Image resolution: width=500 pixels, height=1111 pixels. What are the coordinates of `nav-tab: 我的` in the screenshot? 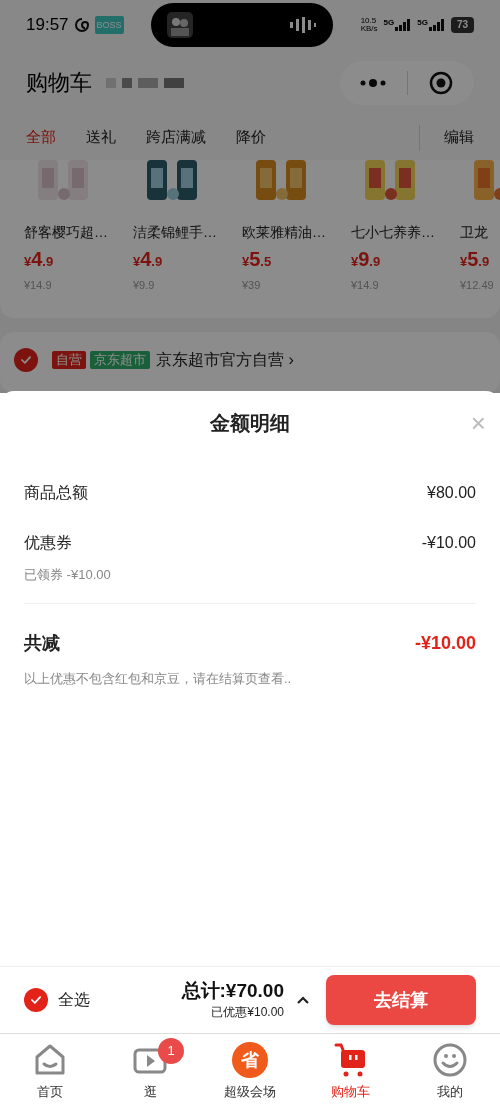 It's located at (450, 1072).